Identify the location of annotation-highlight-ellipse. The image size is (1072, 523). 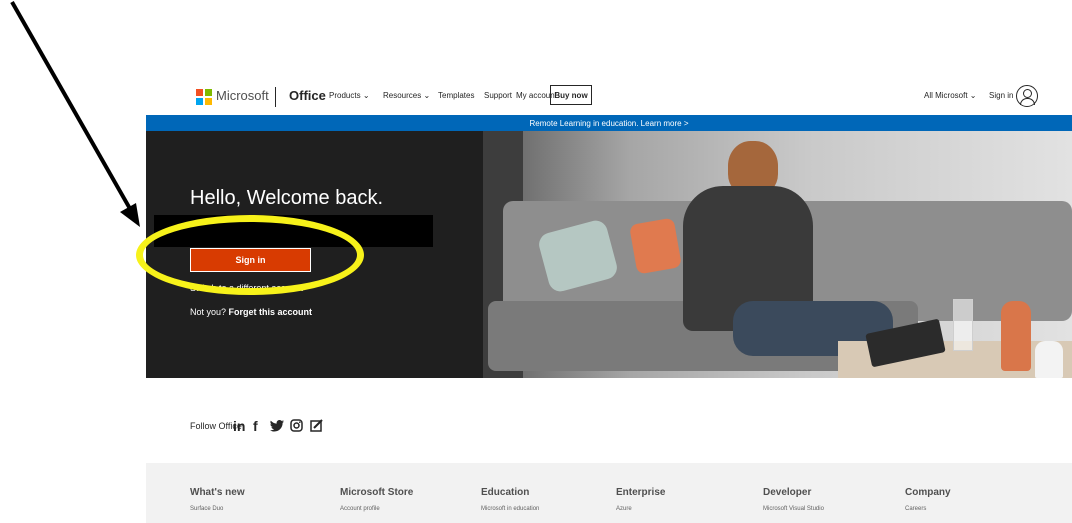
(250, 255).